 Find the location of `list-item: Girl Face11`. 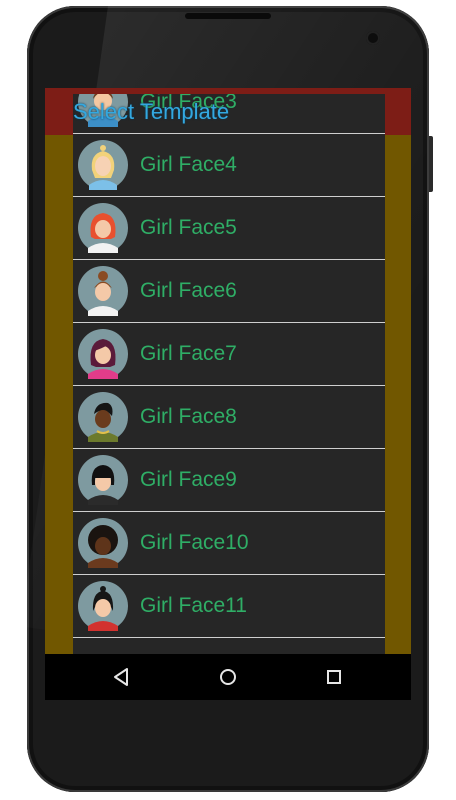

list-item: Girl Face11 is located at coordinates (229, 606).